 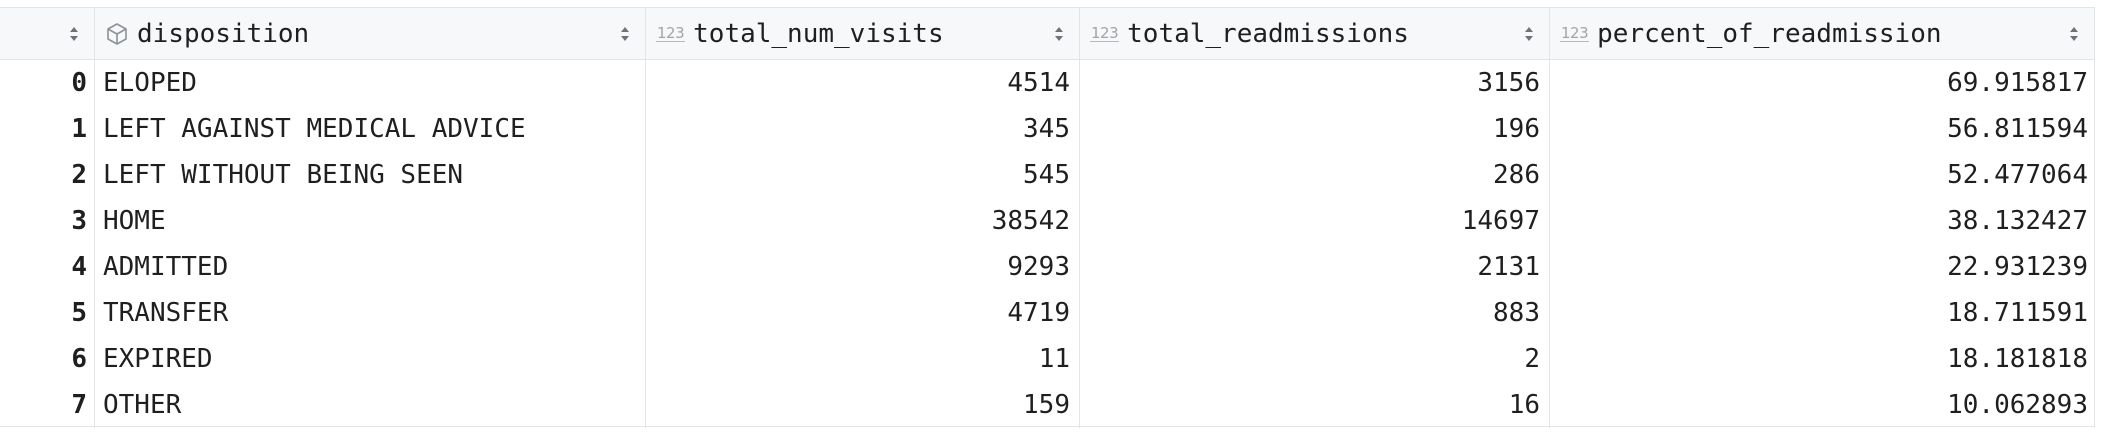 What do you see at coordinates (1822, 359) in the screenshot?
I see `cell-percent-of-readmission: 18.181818` at bounding box center [1822, 359].